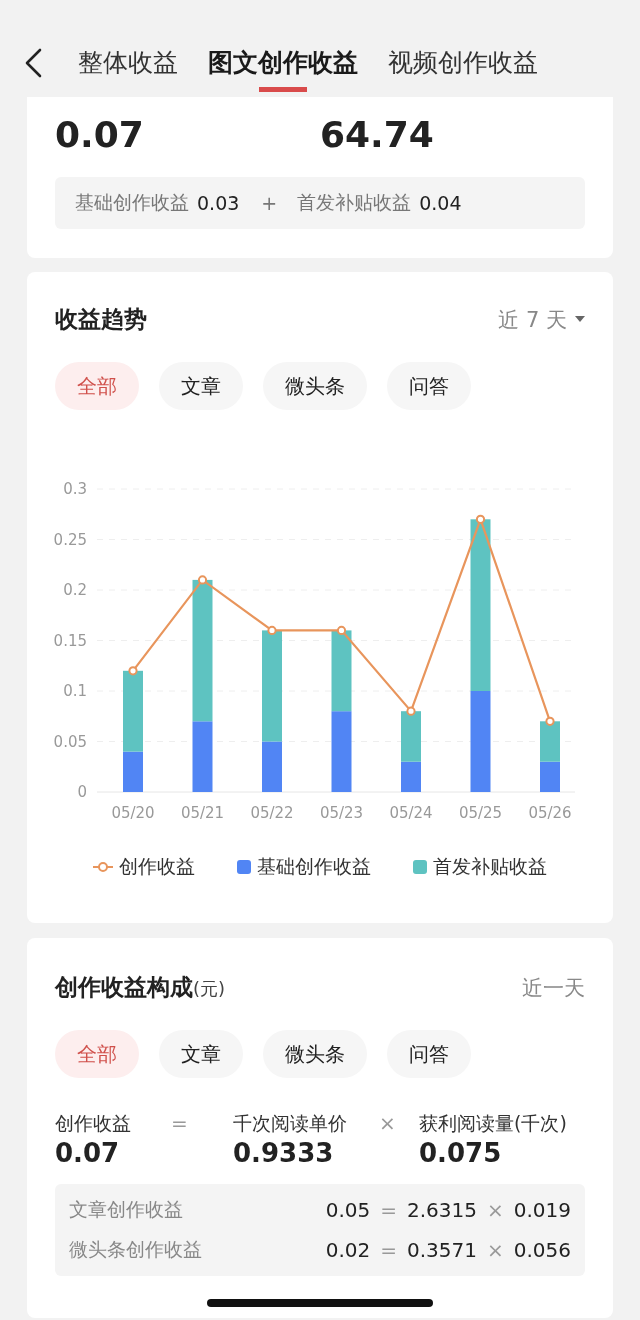  Describe the element at coordinates (136, 1249) in the screenshot. I see `row-label: 微头条创作收益` at that location.